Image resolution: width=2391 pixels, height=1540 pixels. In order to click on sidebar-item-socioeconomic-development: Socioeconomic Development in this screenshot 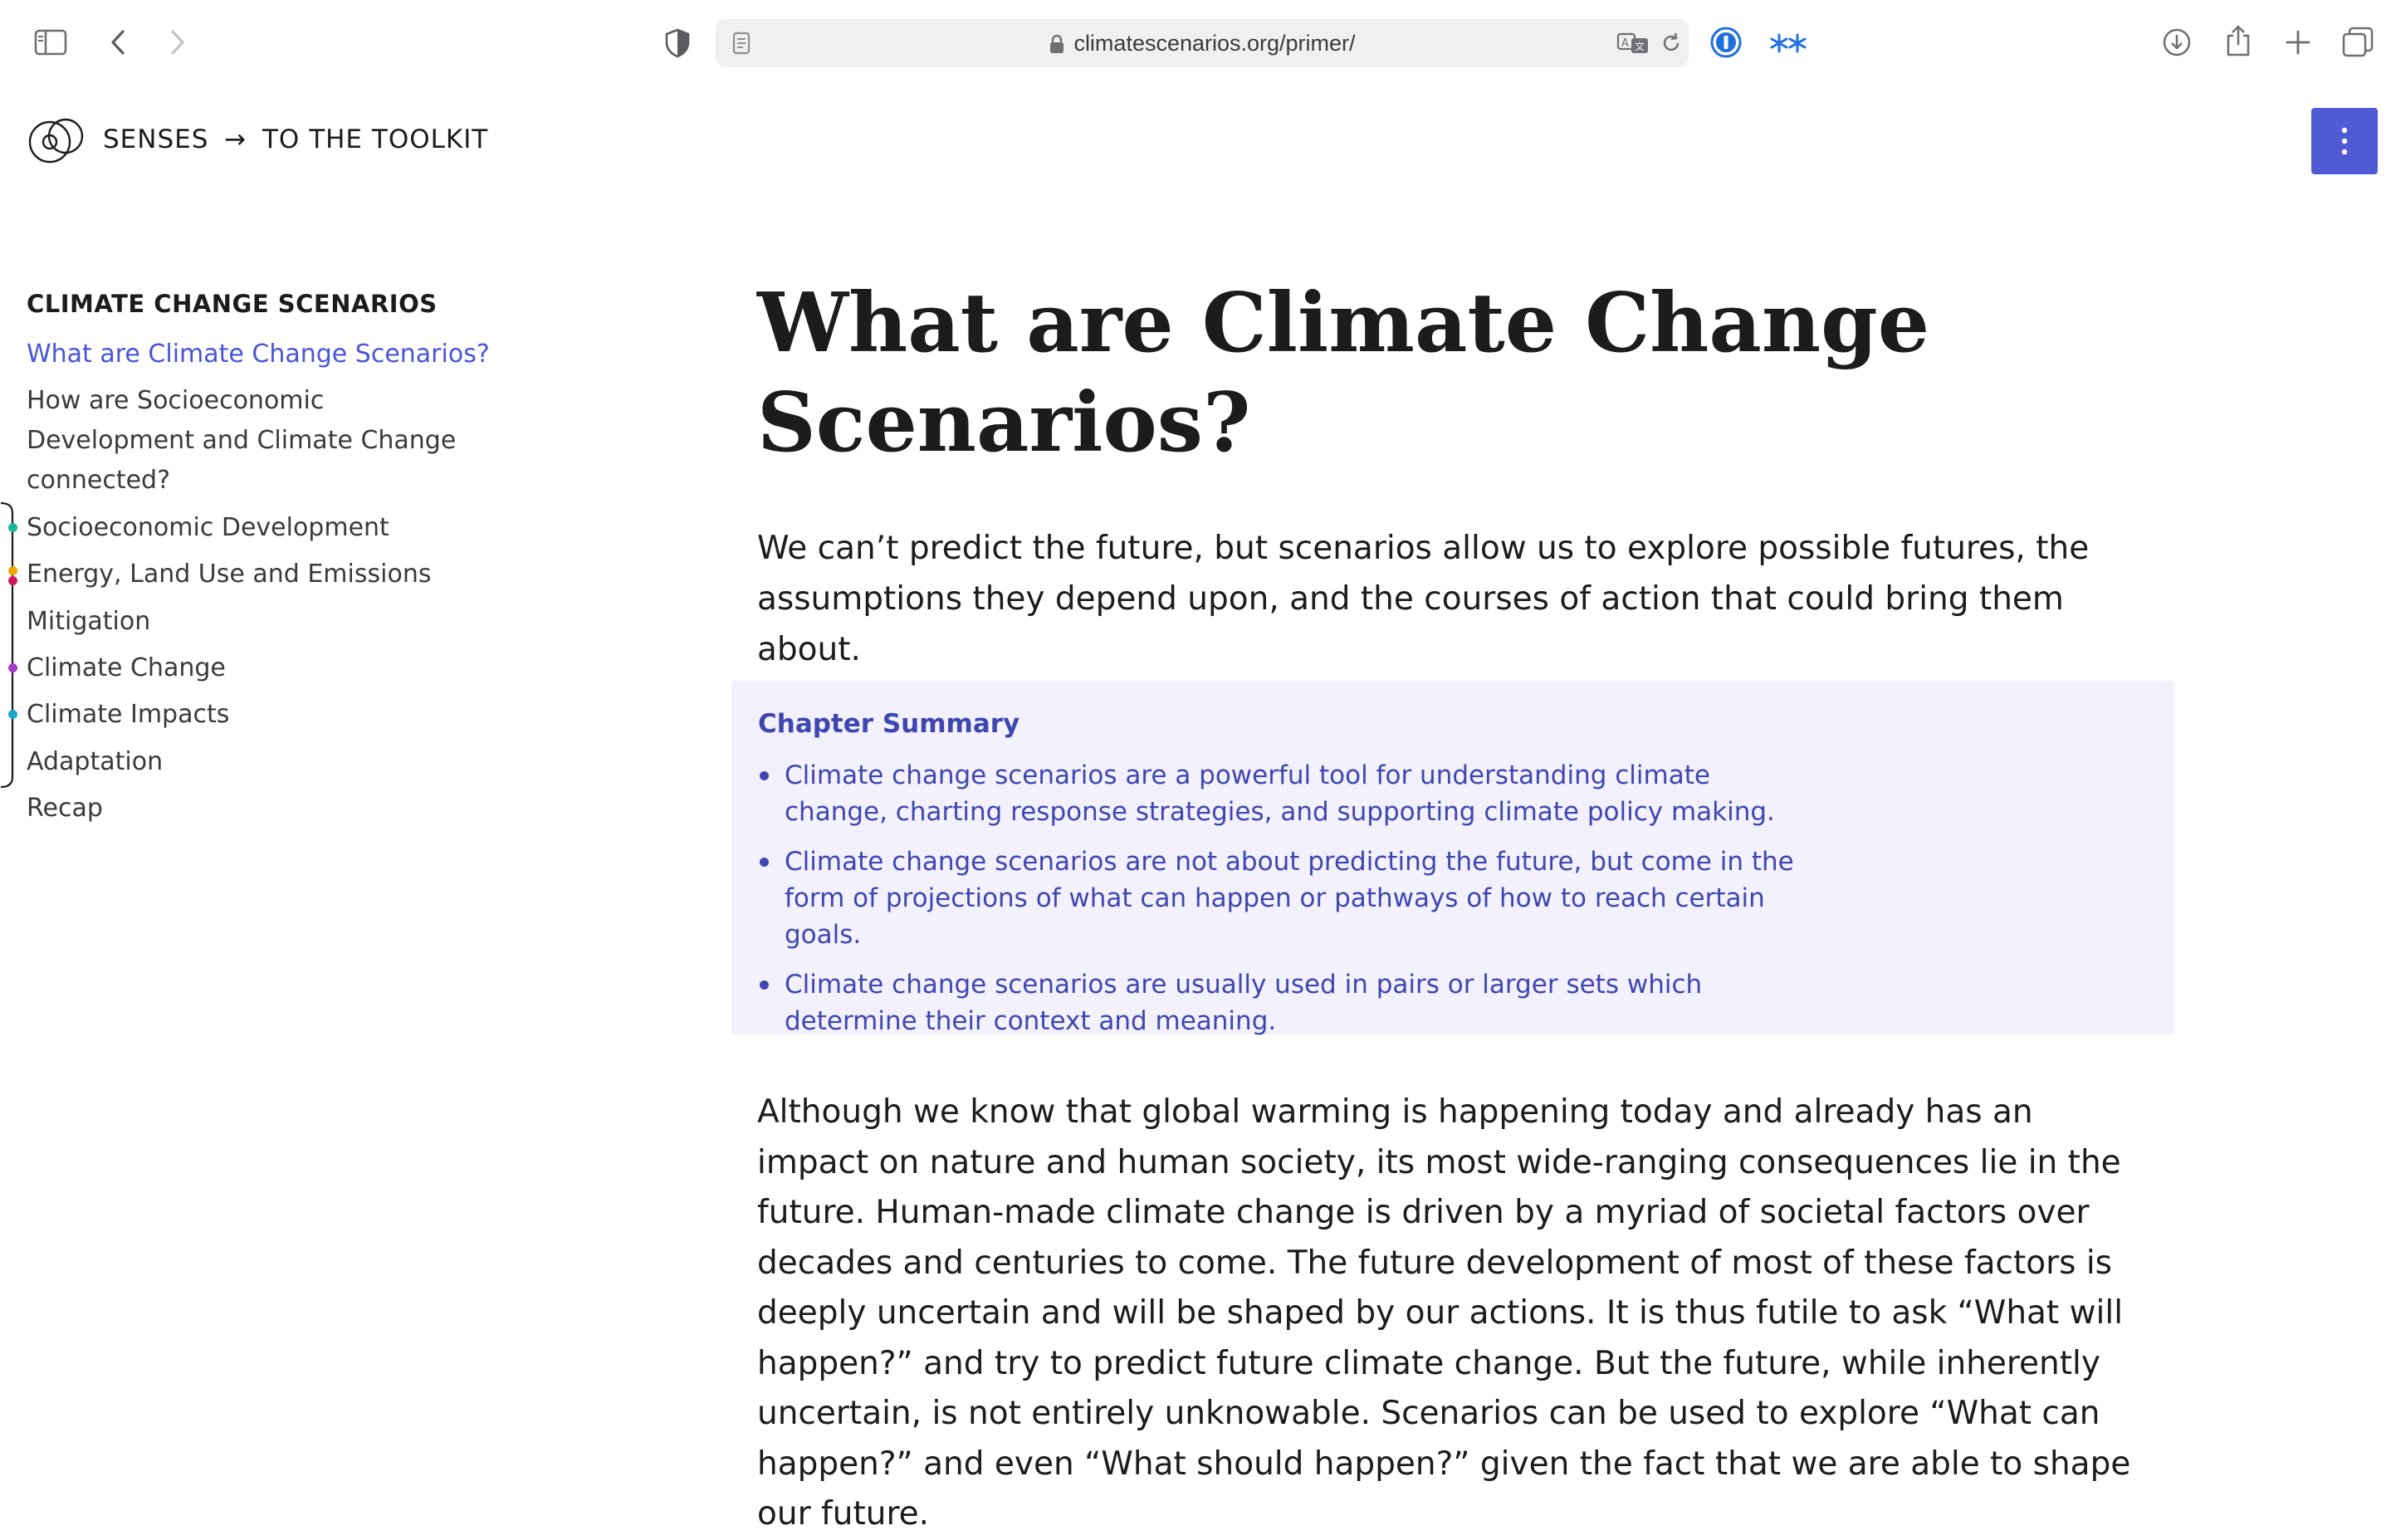, I will do `click(259, 528)`.